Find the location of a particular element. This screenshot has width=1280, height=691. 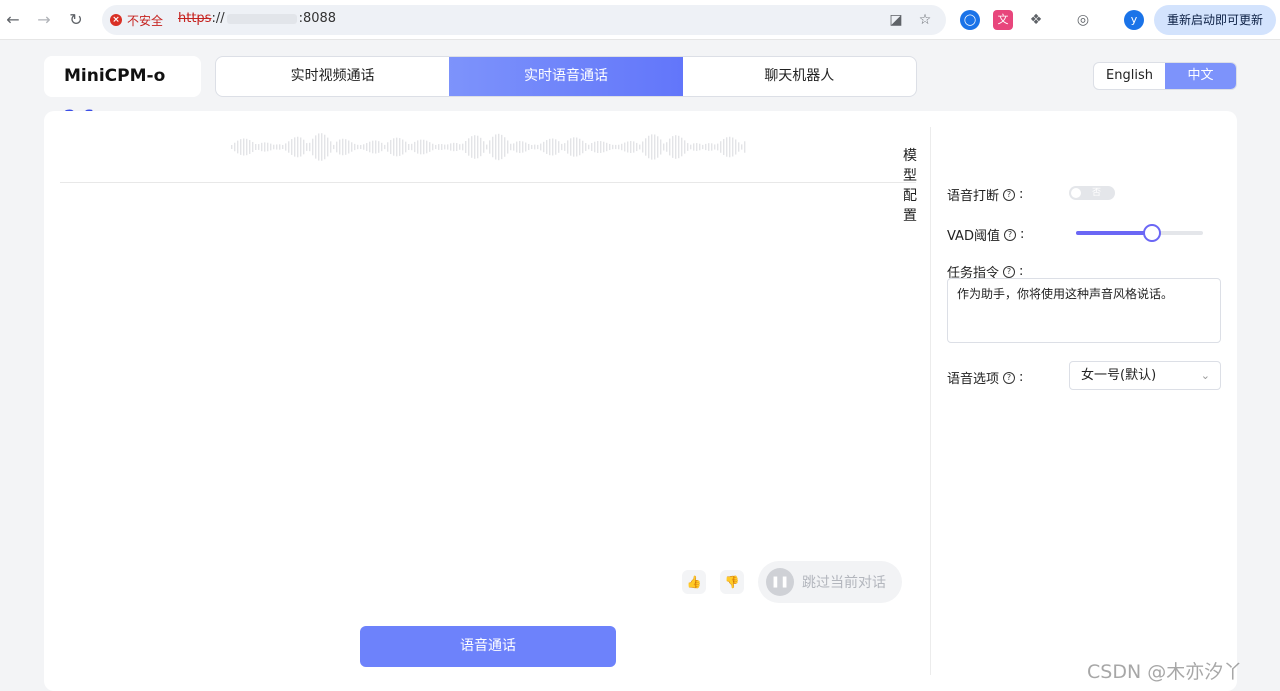

back-arrow-icon: ← is located at coordinates (13, 20).